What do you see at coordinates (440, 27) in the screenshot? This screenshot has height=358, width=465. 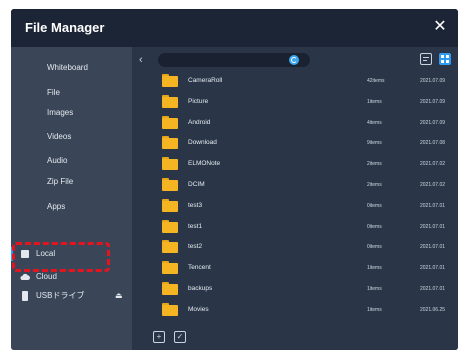 I see `close-icon: ✕` at bounding box center [440, 27].